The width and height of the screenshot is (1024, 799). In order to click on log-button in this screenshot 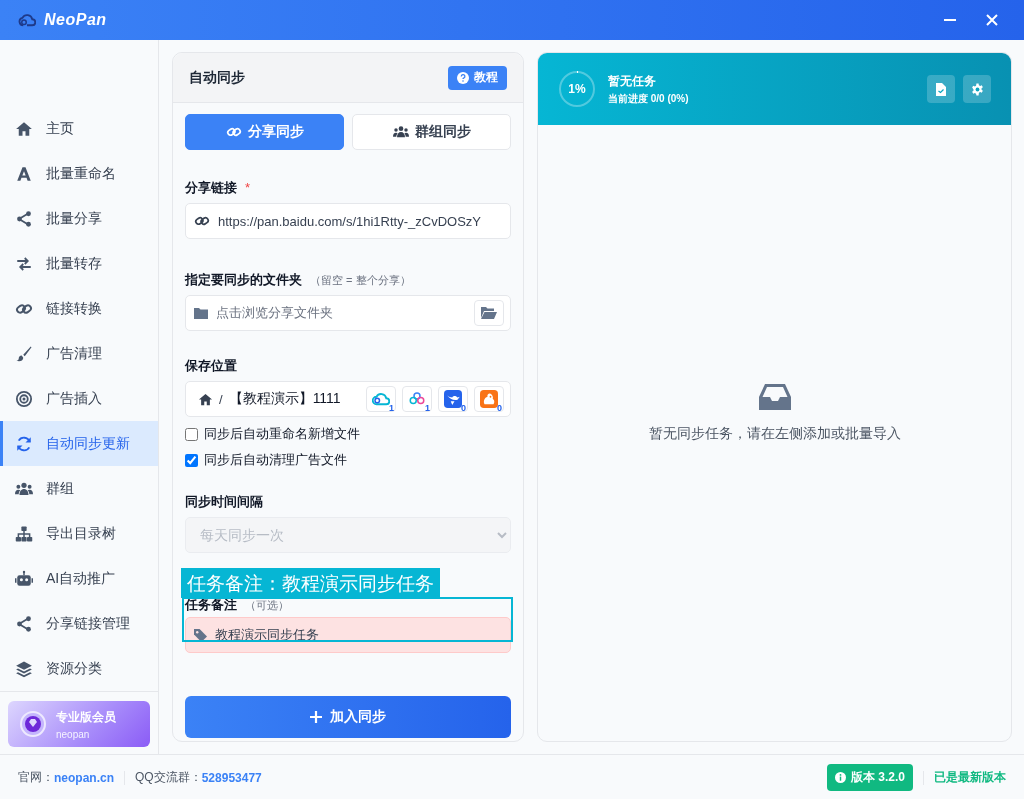, I will do `click(941, 89)`.